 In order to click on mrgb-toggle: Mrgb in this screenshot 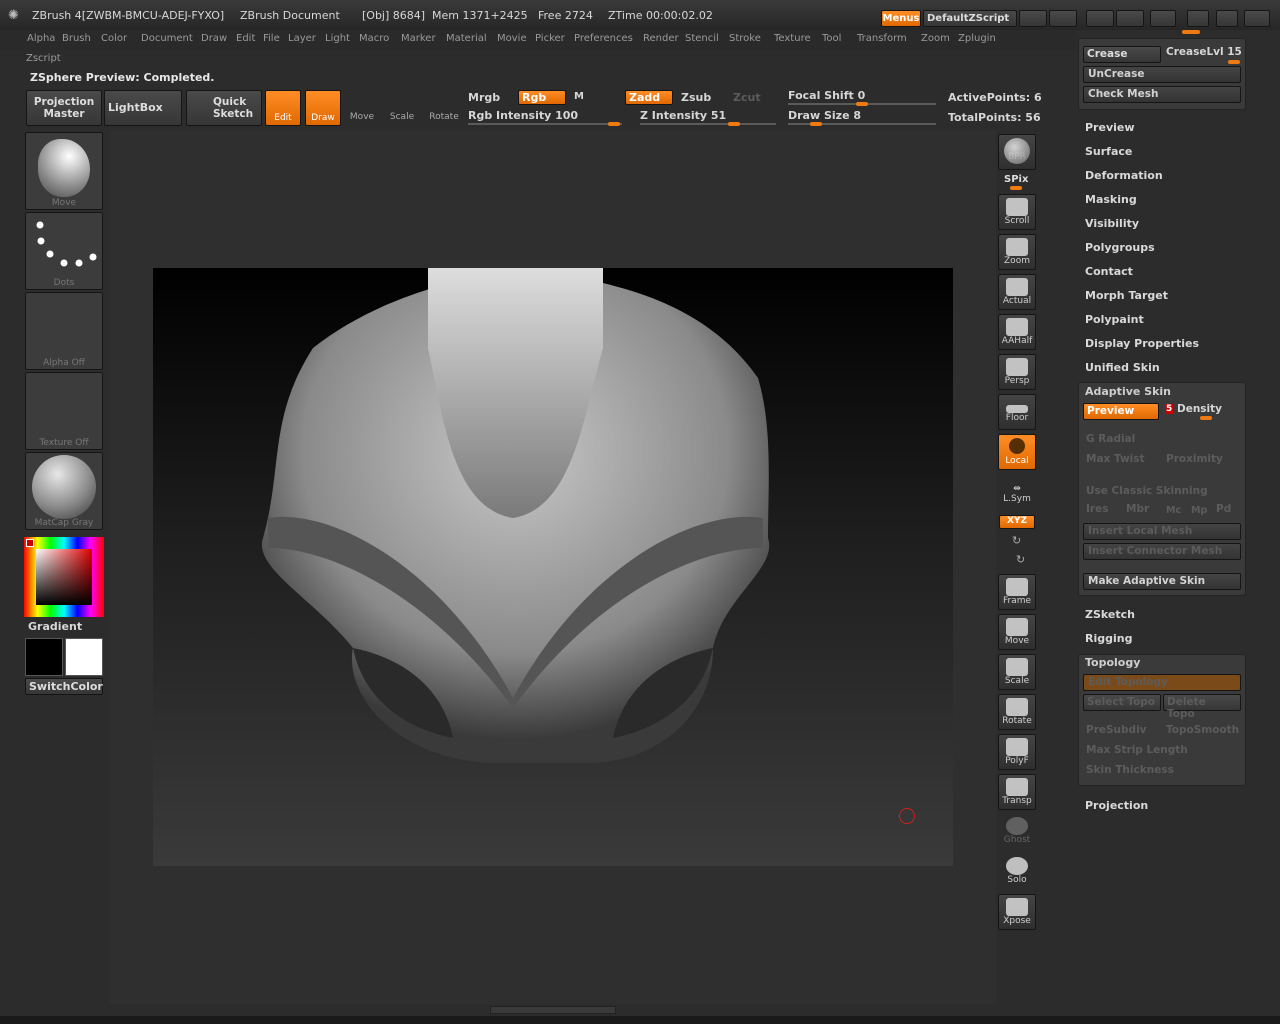, I will do `click(484, 97)`.